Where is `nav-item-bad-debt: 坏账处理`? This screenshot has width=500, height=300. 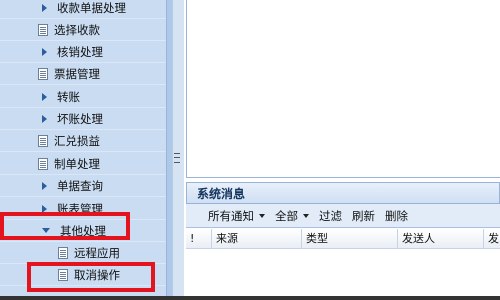 nav-item-bad-debt: 坏账处理 is located at coordinates (83, 119).